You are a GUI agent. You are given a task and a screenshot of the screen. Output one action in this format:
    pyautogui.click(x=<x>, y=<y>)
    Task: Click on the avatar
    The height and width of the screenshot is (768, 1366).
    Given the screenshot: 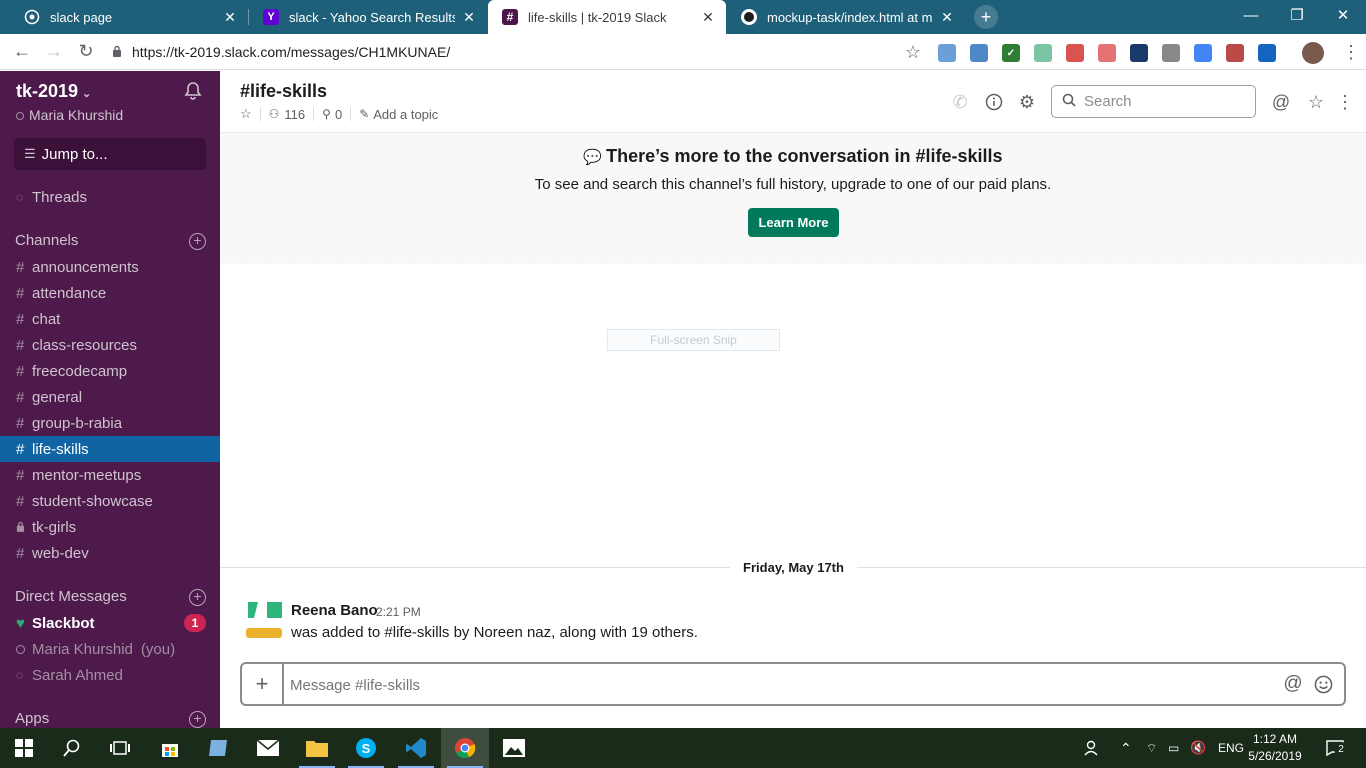 What is the action you would take?
    pyautogui.click(x=264, y=620)
    